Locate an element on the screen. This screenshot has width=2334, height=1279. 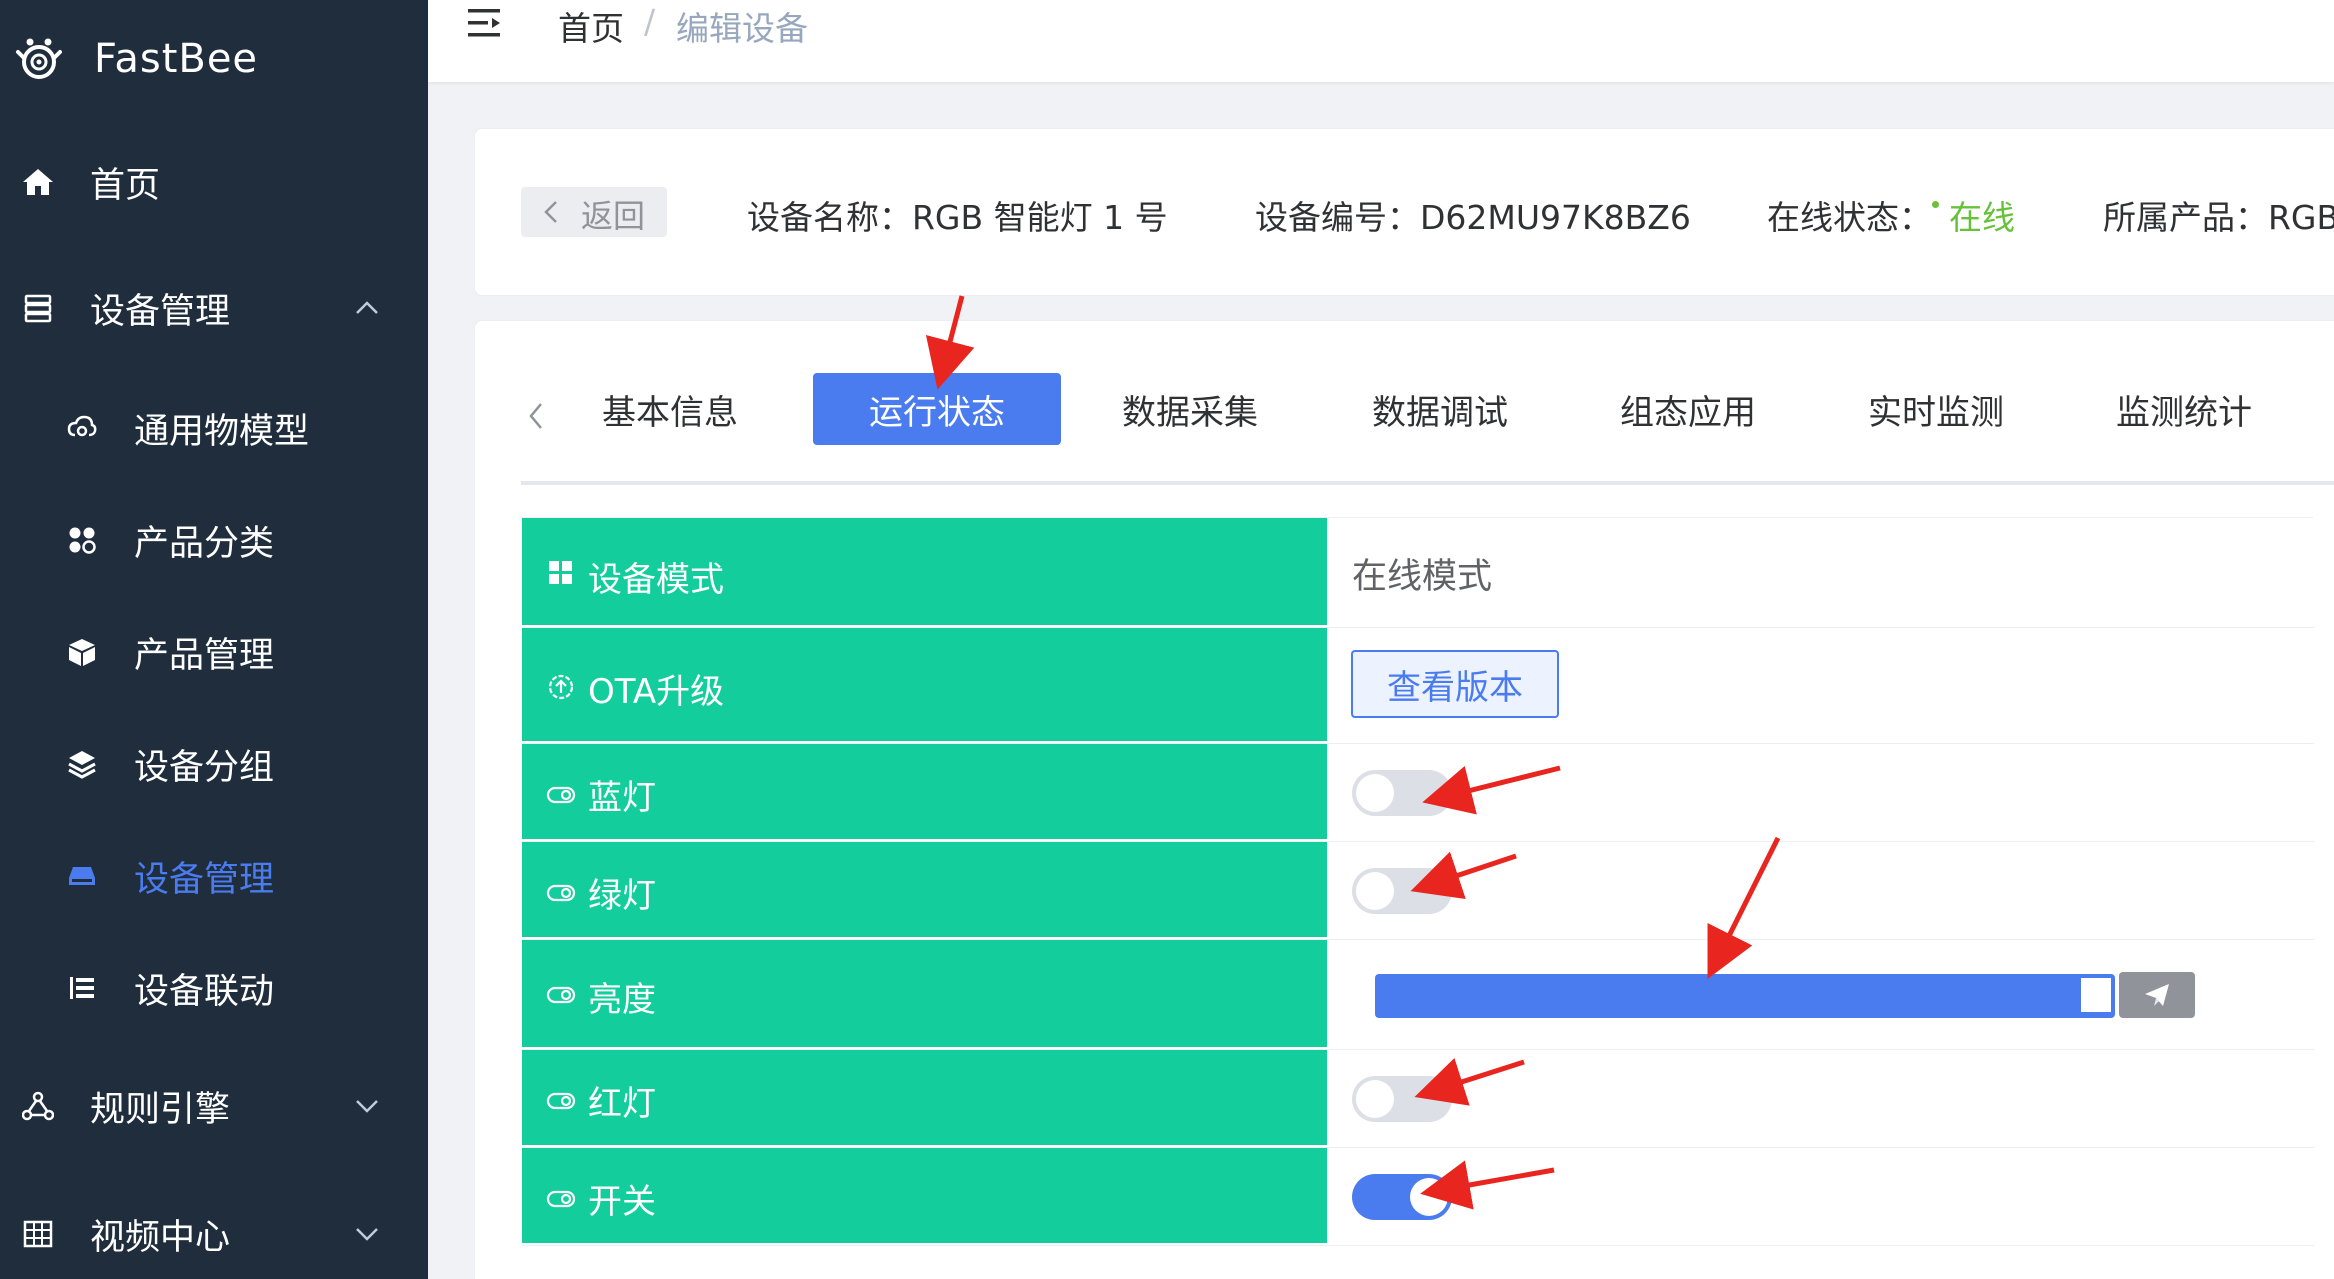
table-row-device-mode: 设备模式 在线模式 is located at coordinates (1418, 573).